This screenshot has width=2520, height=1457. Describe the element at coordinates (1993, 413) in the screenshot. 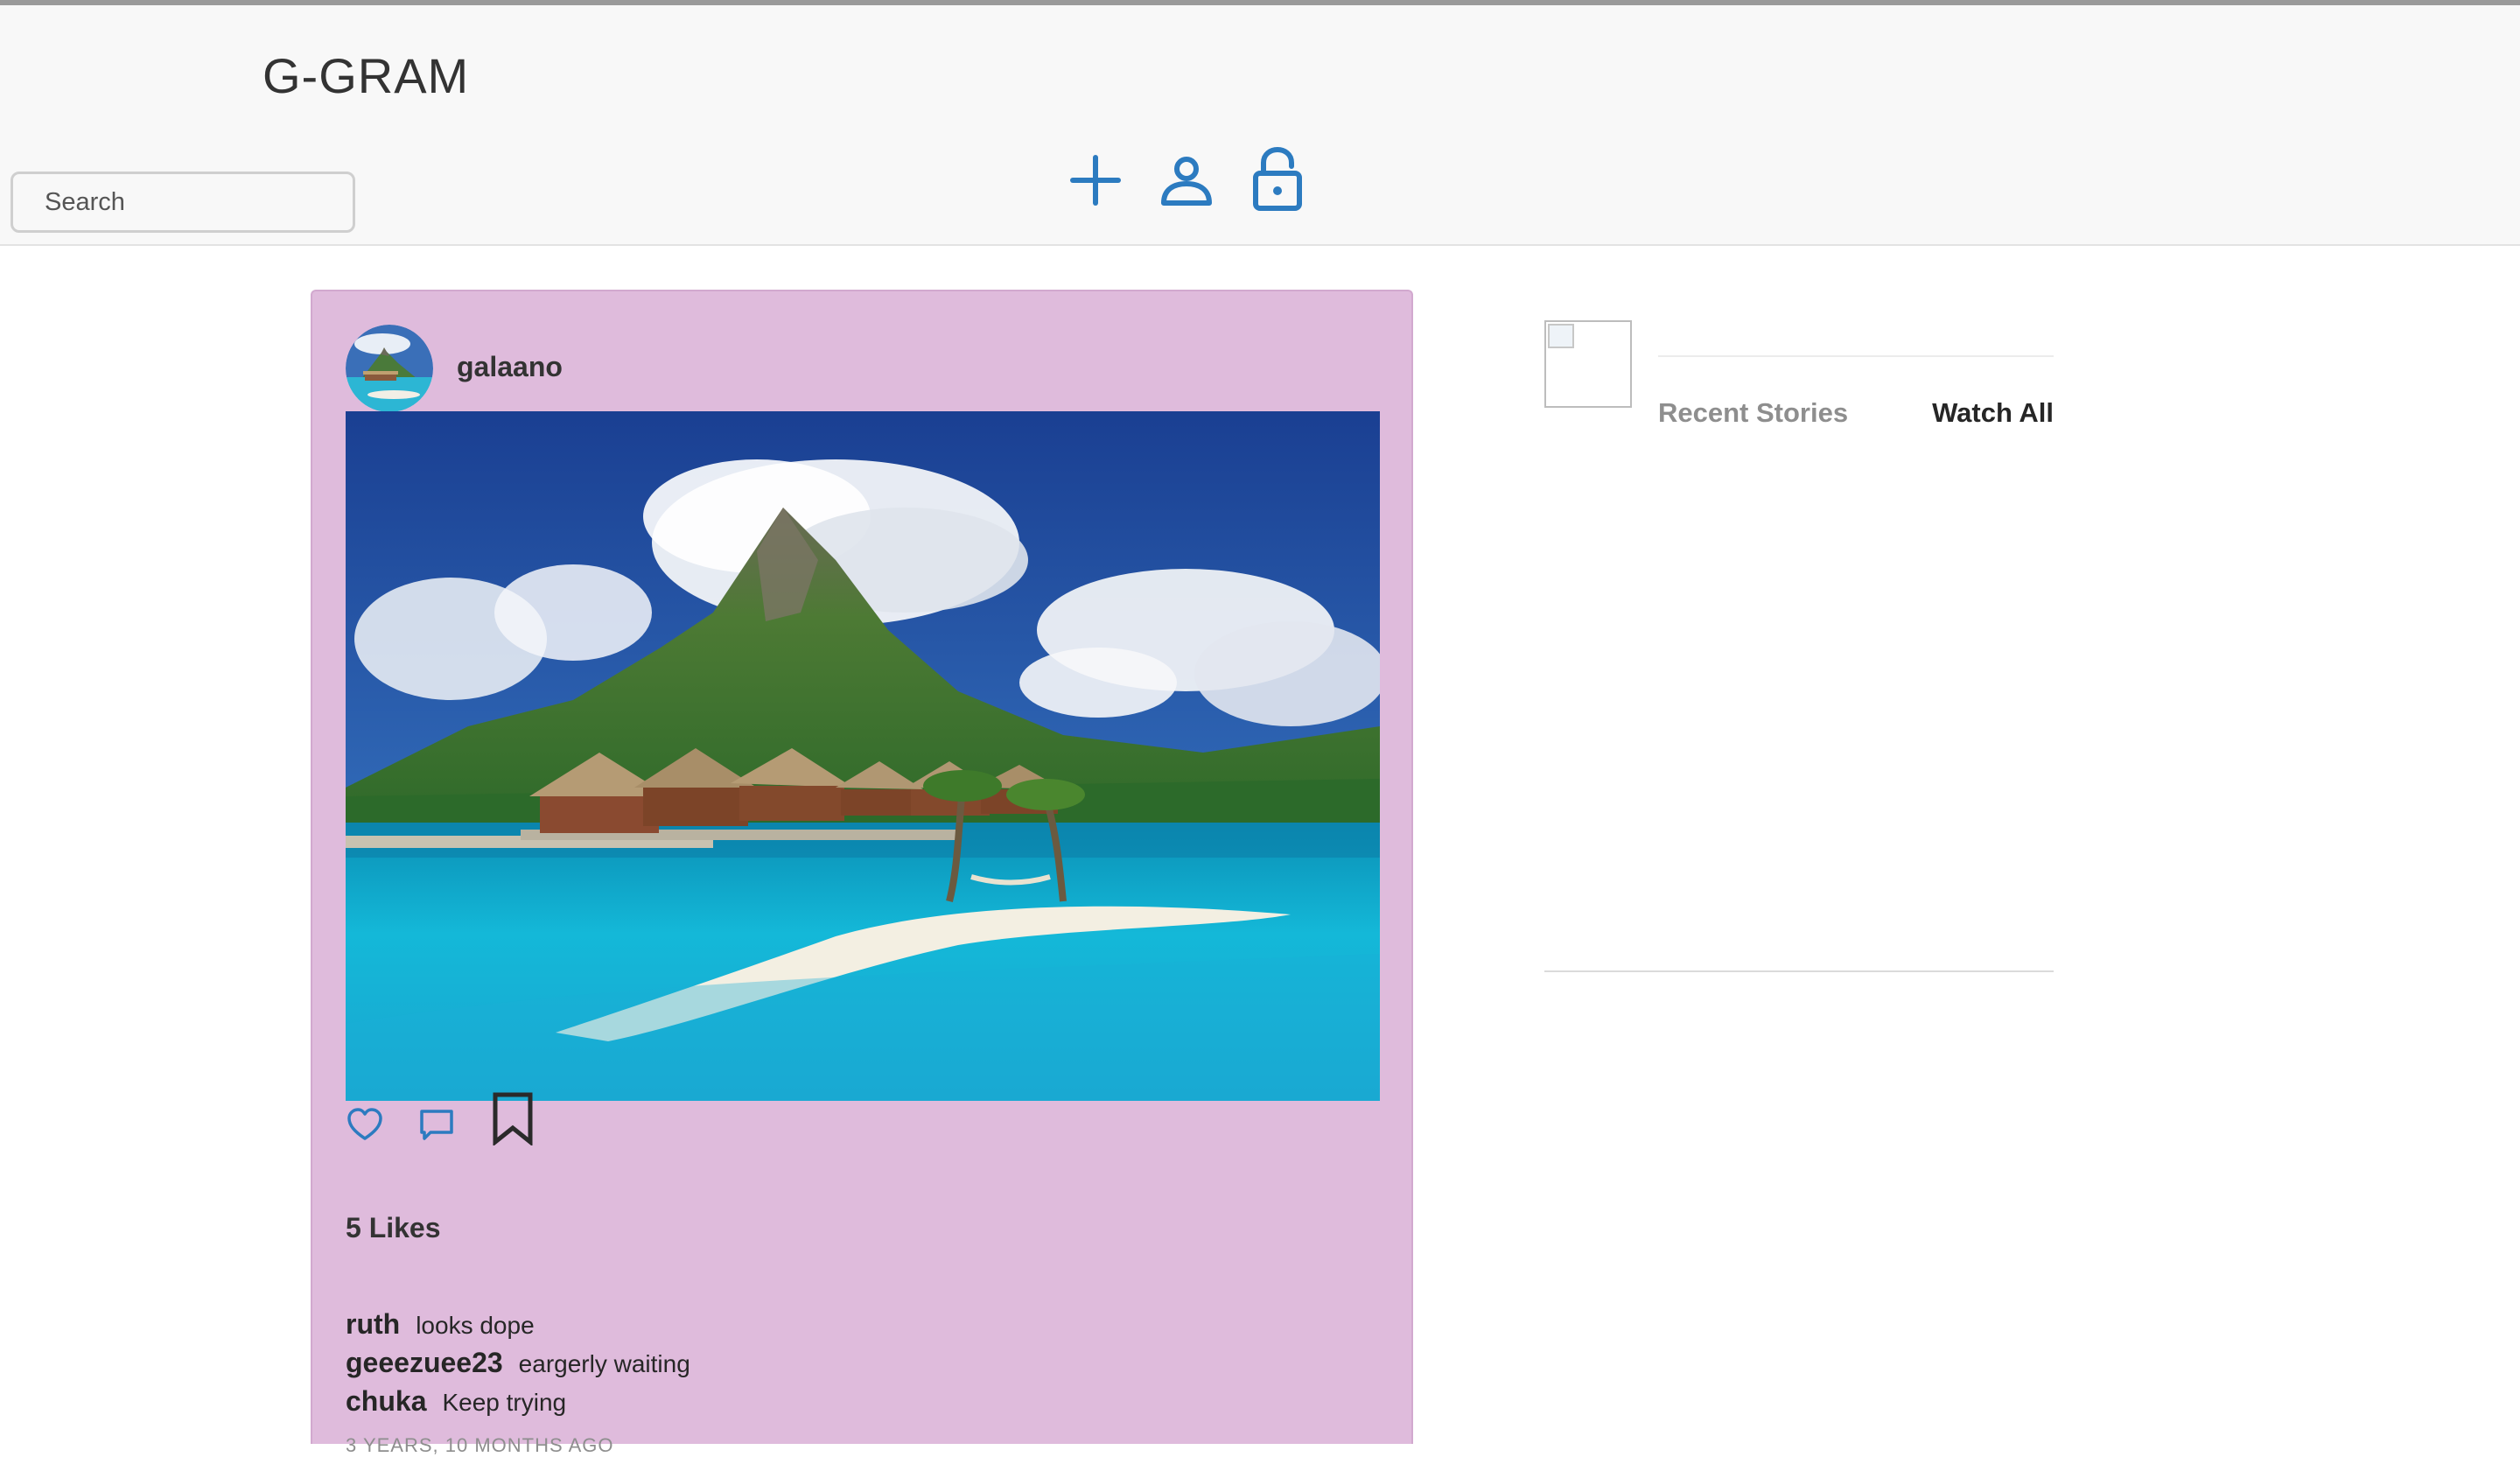

I see `watch-all-link: Watch All` at that location.